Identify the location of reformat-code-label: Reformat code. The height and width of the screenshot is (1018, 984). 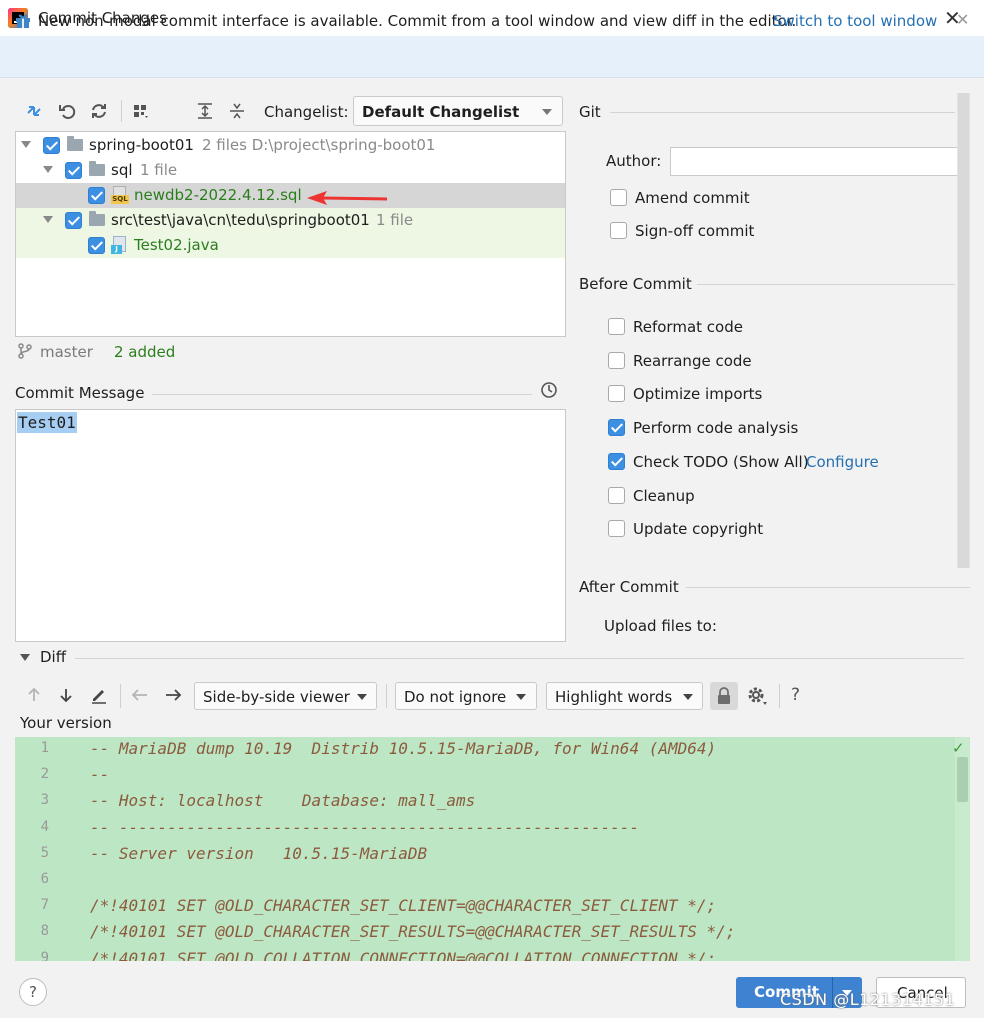
(688, 327).